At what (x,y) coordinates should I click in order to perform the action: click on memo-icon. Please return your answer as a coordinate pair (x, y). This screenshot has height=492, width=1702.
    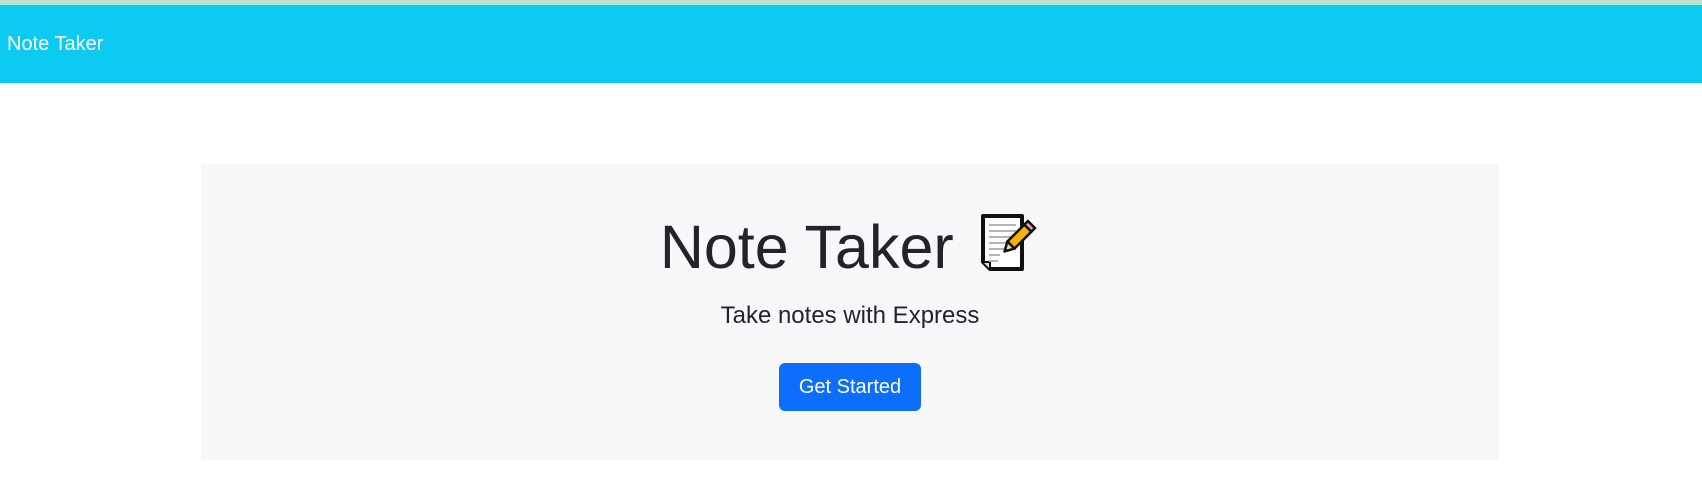
    Looking at the image, I should click on (1009, 245).